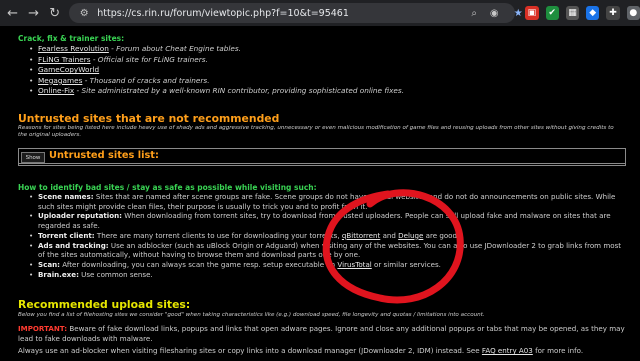 The image size is (640, 361). Describe the element at coordinates (393, 246) in the screenshot. I see `annotation-circle` at that location.